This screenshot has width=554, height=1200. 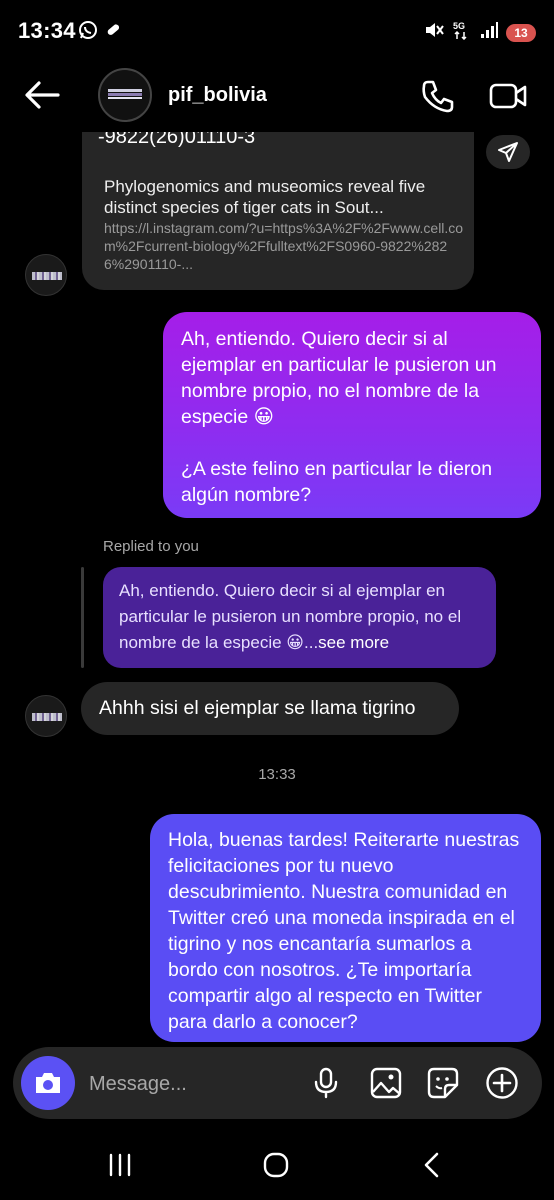 I want to click on gallery-icon, so click(x=386, y=1083).